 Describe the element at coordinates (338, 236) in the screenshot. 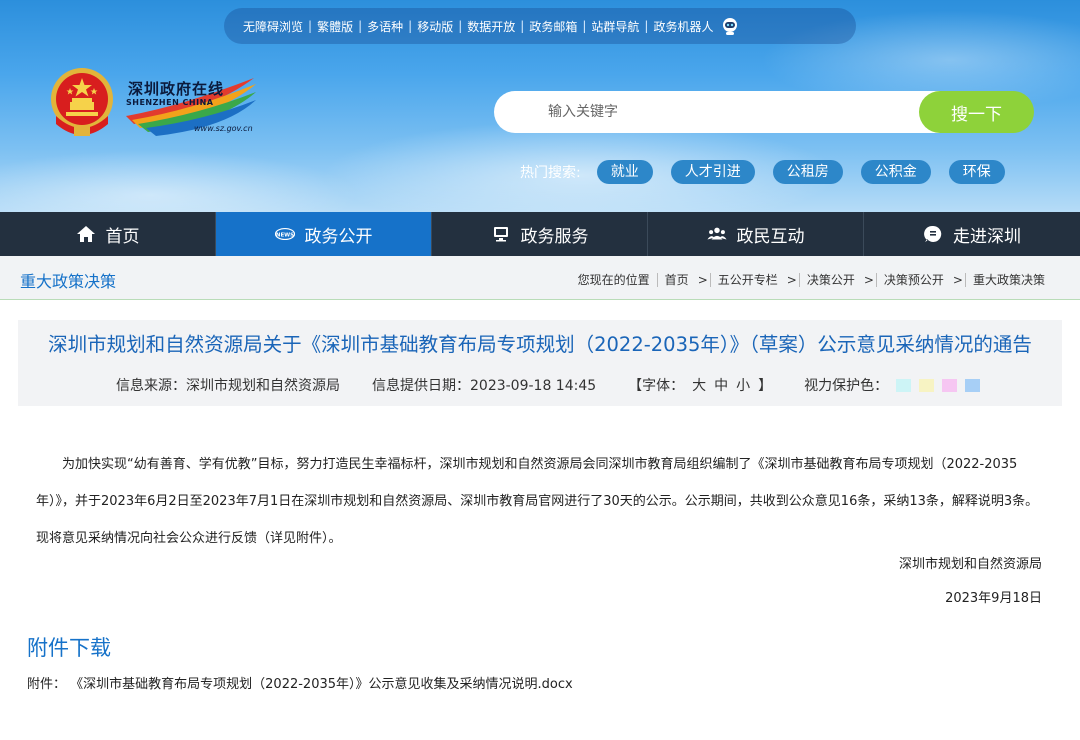

I see `nav-item-label: 政务公开` at that location.